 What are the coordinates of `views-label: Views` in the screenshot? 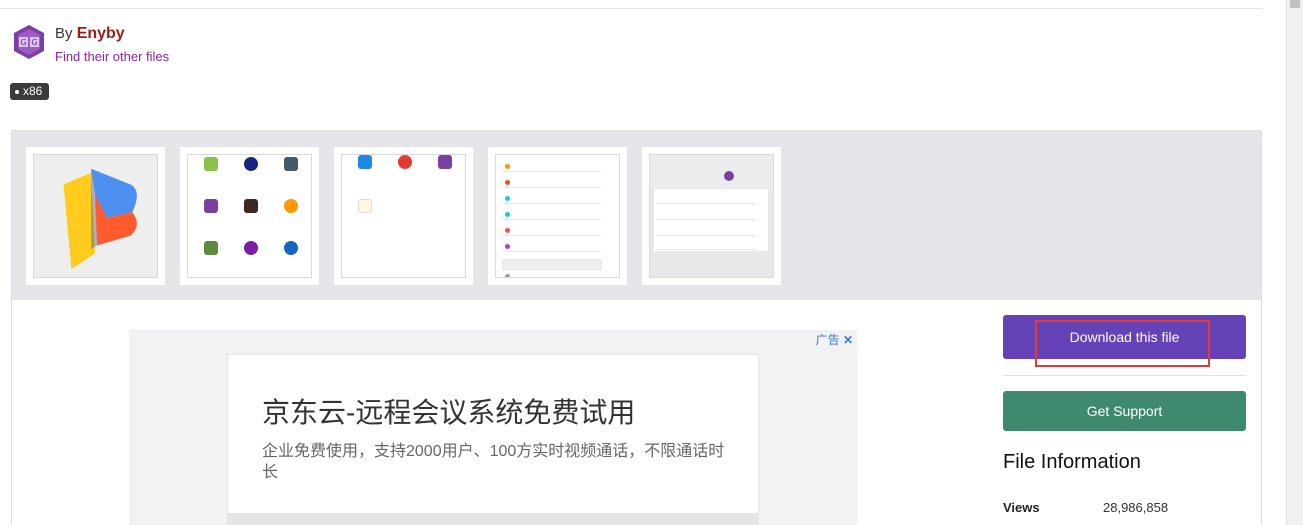 It's located at (1021, 507).